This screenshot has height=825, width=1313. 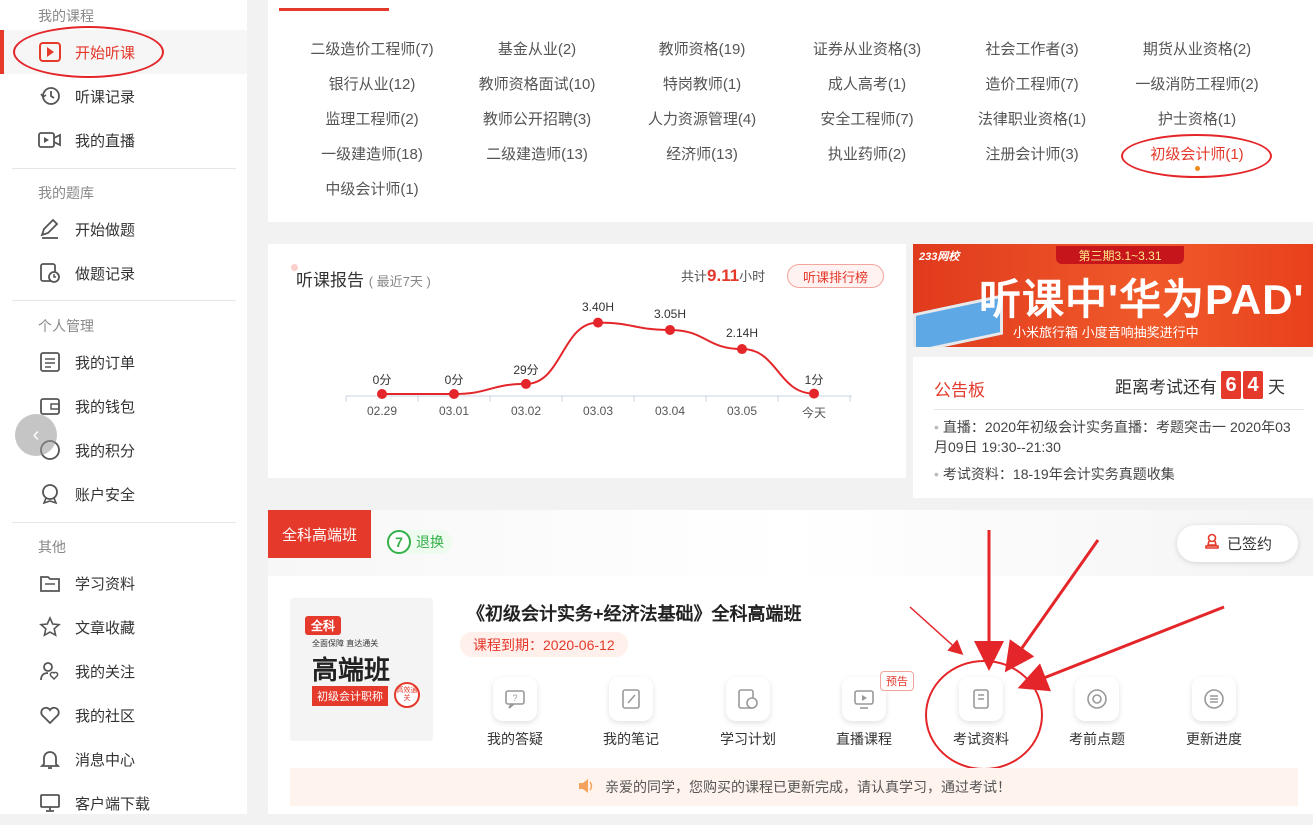 I want to click on point-label: 29分, so click(x=526, y=369).